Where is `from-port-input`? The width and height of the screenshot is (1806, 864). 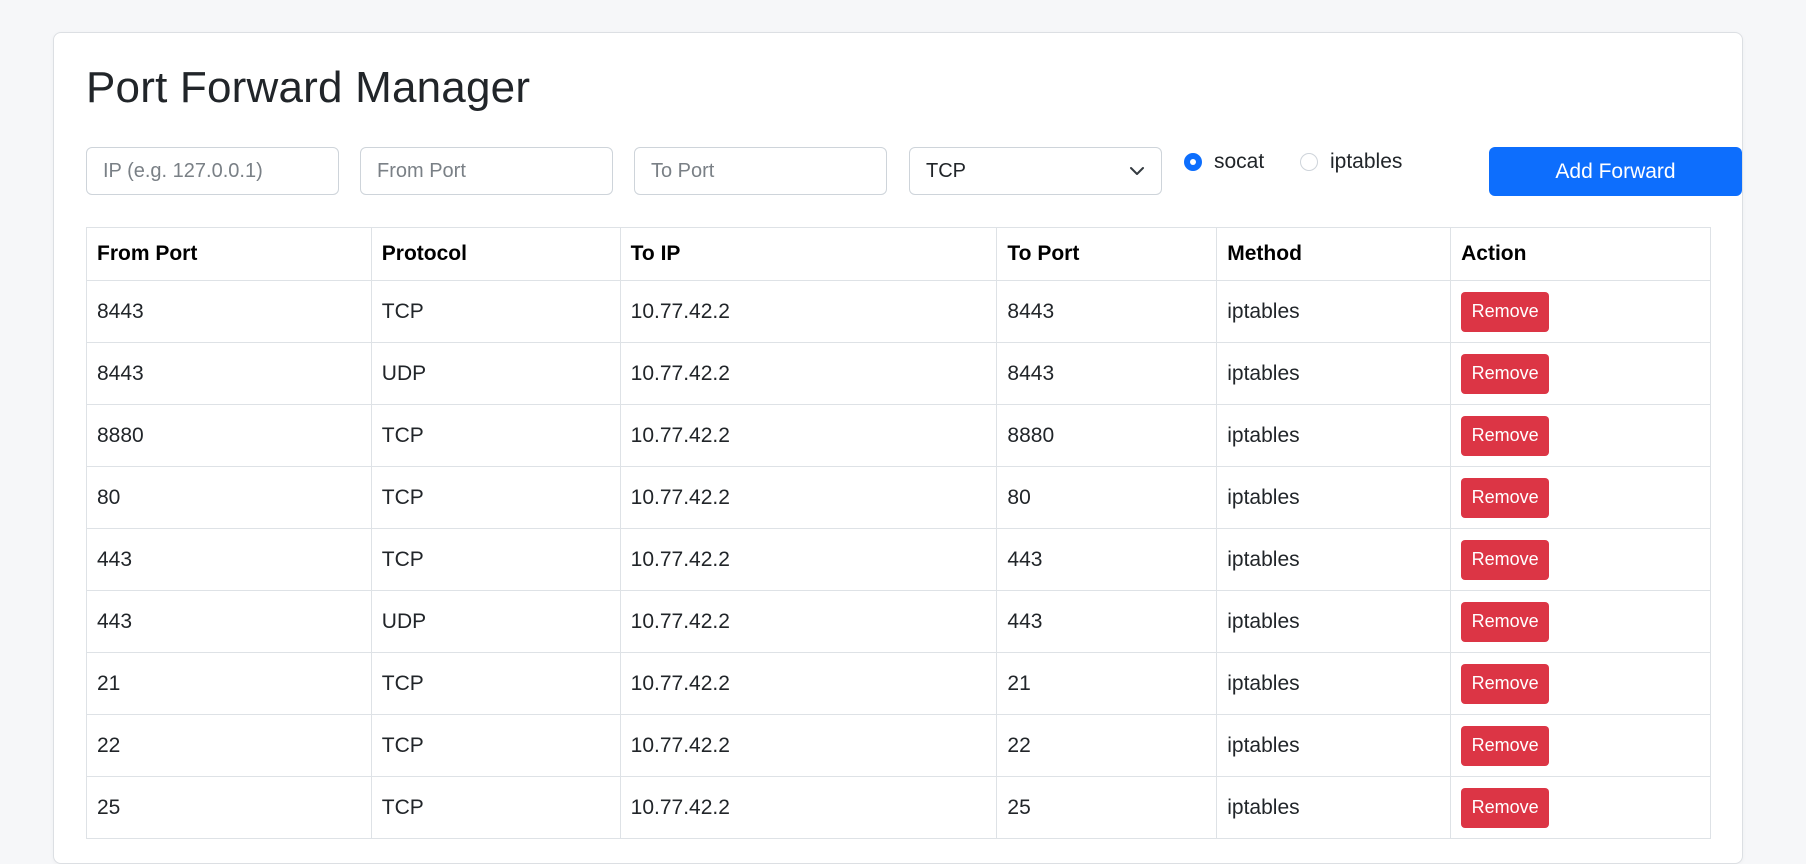 from-port-input is located at coordinates (486, 171).